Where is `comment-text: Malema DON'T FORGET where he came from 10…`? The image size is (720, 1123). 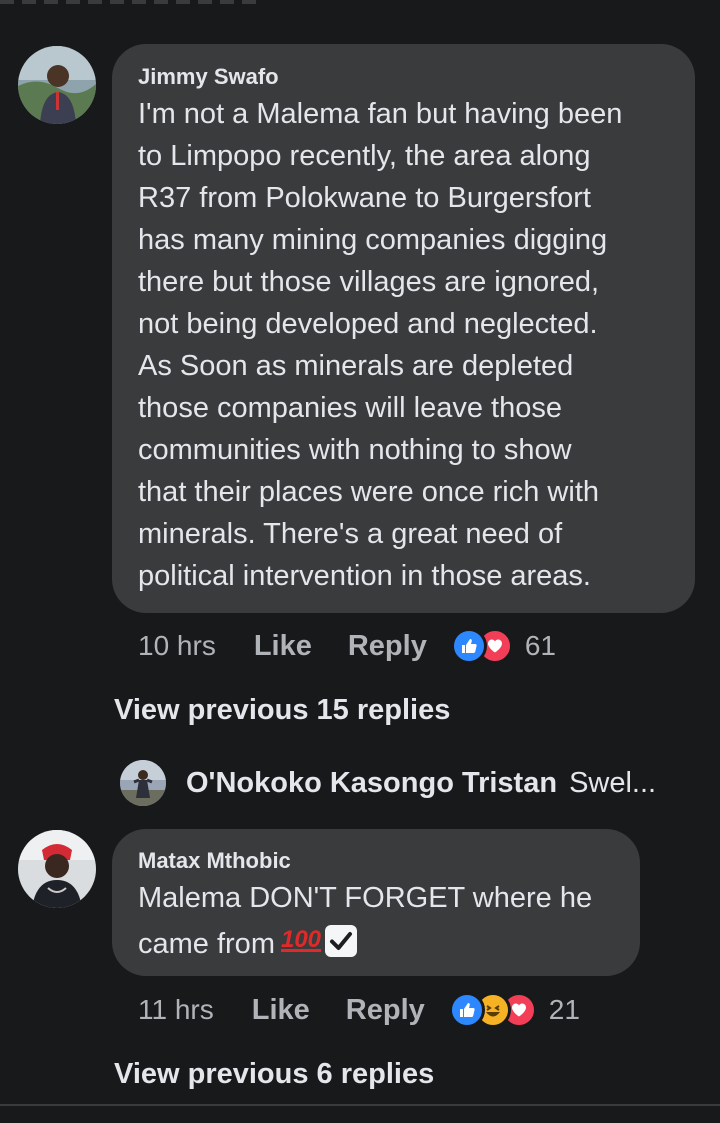 comment-text: Malema DON'T FORGET where he came from 10… is located at coordinates (385, 921).